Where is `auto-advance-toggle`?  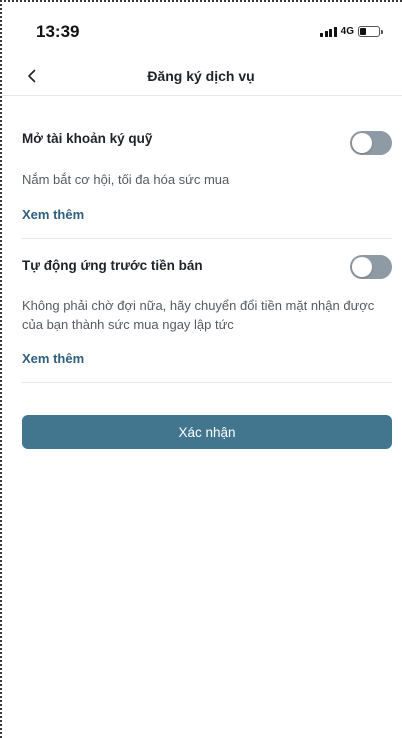
auto-advance-toggle is located at coordinates (371, 267).